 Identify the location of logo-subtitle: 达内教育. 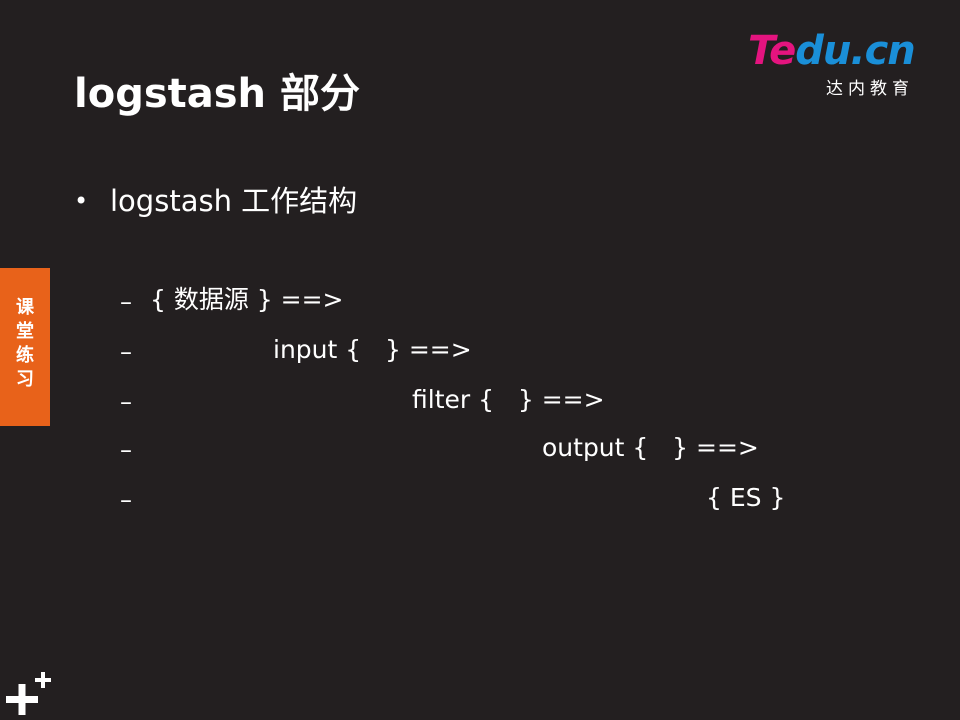
(870, 89).